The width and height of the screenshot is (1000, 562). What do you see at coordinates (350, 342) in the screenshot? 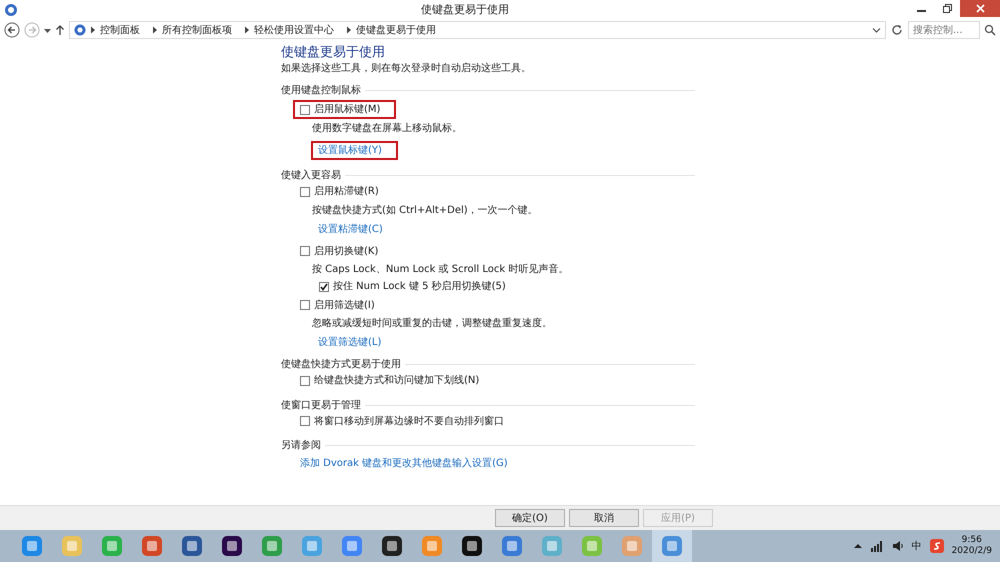
I see `settings-link: 设置筛选键(L)` at bounding box center [350, 342].